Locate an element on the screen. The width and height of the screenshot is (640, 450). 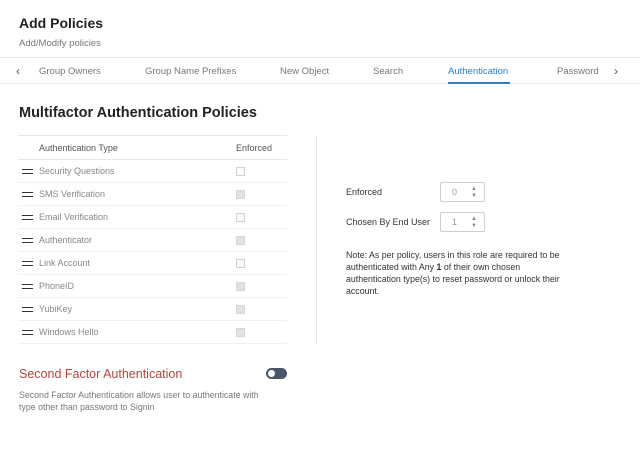
tab-search: Search is located at coordinates (388, 71).